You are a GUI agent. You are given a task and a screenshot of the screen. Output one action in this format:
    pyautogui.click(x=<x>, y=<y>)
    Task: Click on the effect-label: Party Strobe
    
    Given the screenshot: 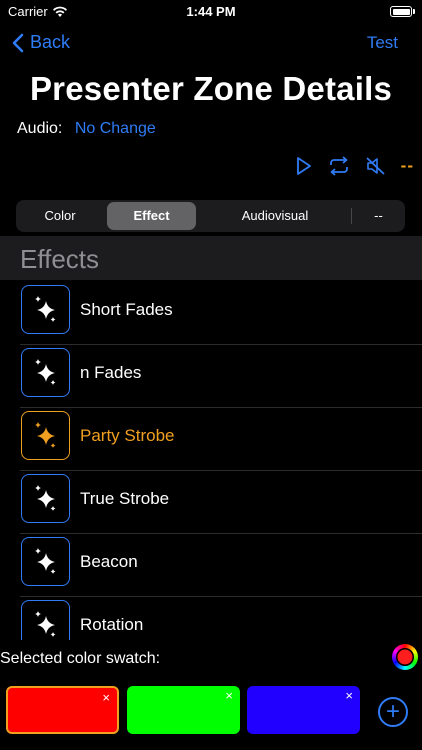 What is the action you would take?
    pyautogui.click(x=127, y=435)
    